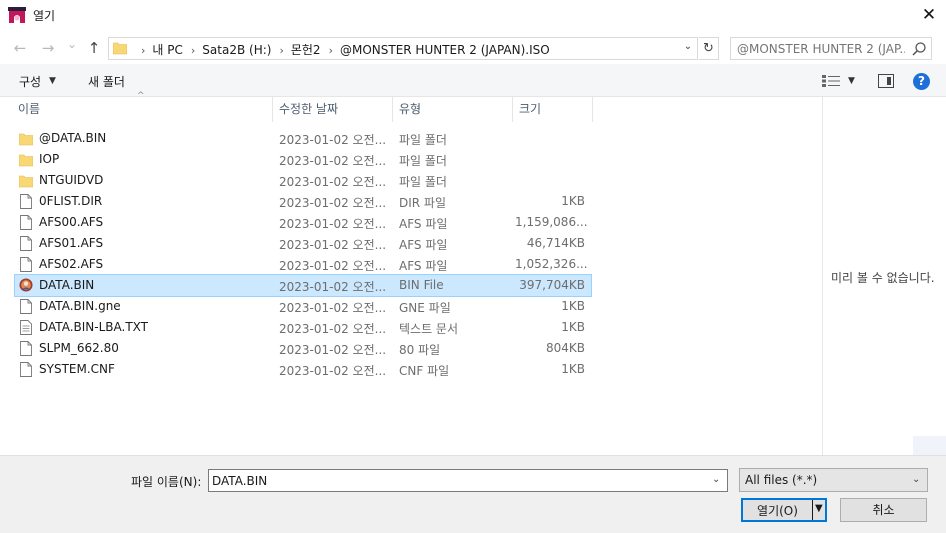 Image resolution: width=946 pixels, height=533 pixels. I want to click on file-row: DATA.BIN.gne 2023-01-02 오전... GNE 파일 1KB, so click(303, 306).